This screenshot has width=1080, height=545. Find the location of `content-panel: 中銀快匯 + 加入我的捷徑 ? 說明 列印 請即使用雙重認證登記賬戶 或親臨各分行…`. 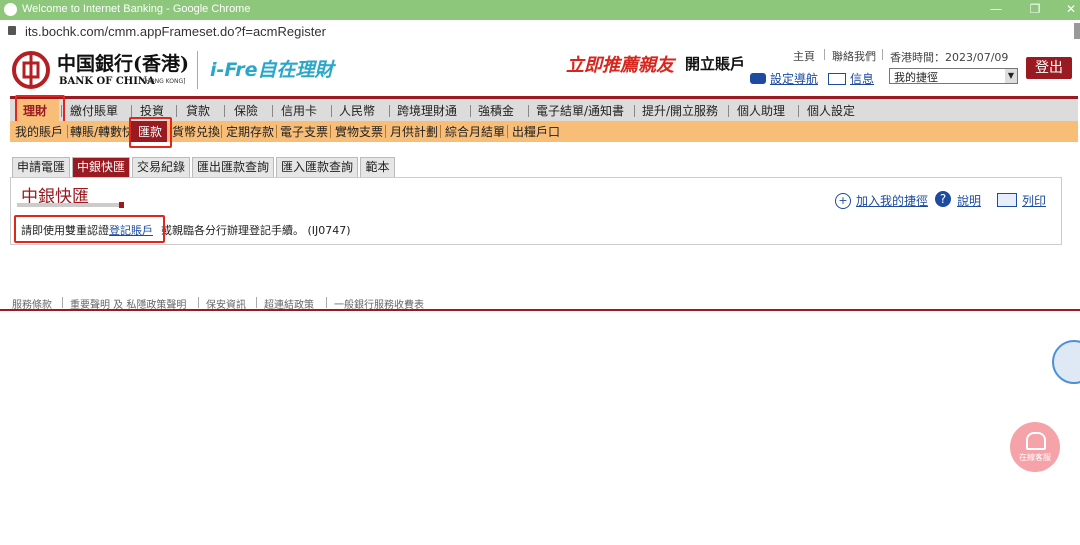

content-panel: 中銀快匯 + 加入我的捷徑 ? 說明 列印 請即使用雙重認證登記賬戶 或親臨各分行… is located at coordinates (536, 211).